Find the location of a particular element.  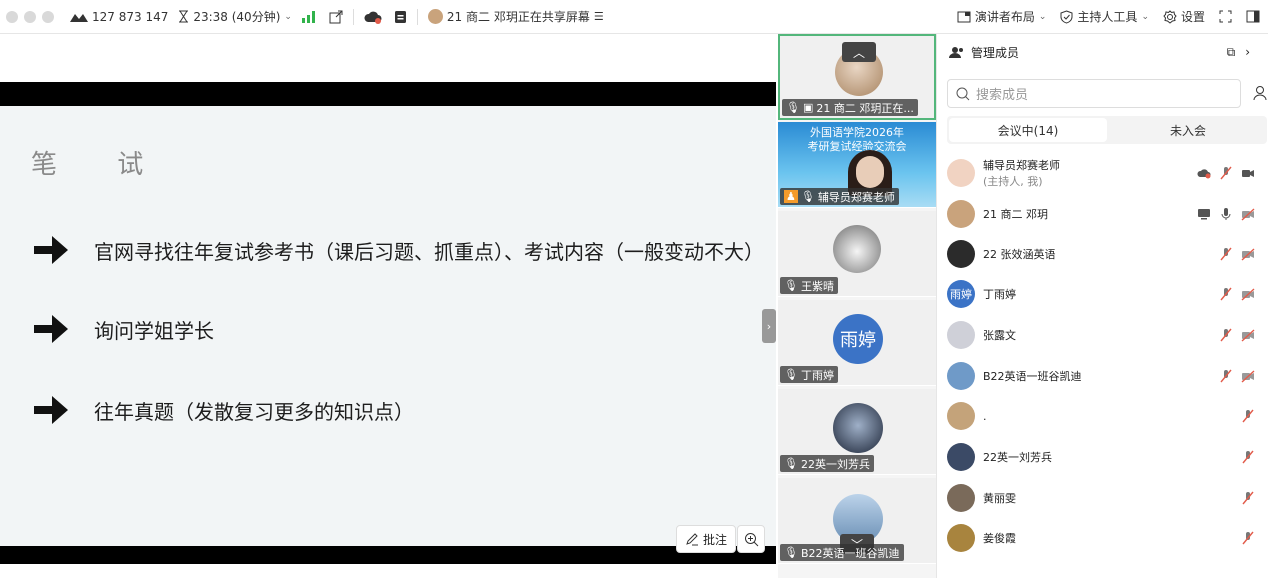

member-row: 姜俊霞 is located at coordinates (1107, 538).